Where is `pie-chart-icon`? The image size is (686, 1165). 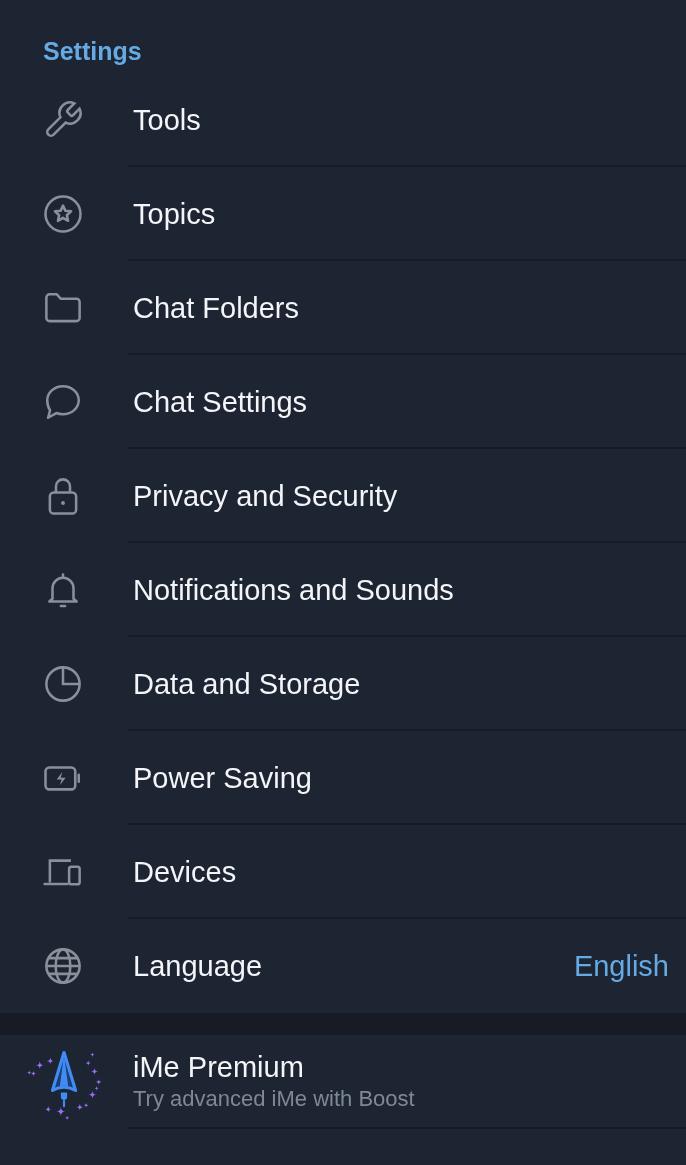 pie-chart-icon is located at coordinates (63, 684).